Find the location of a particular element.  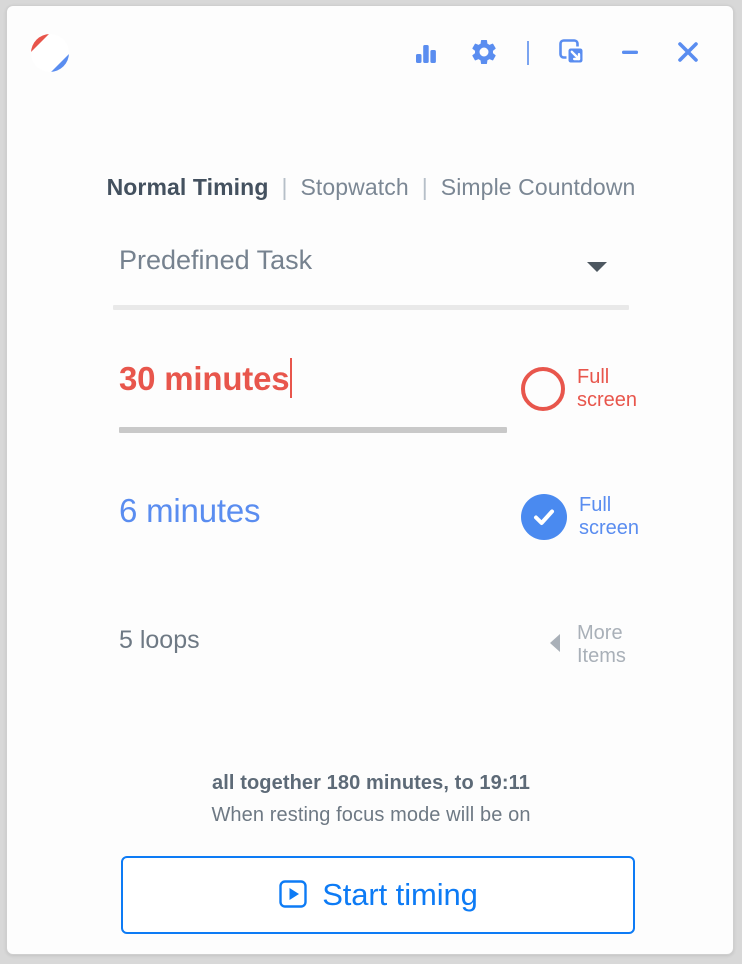

tab-stopwatch: Stopwatch is located at coordinates (354, 187).